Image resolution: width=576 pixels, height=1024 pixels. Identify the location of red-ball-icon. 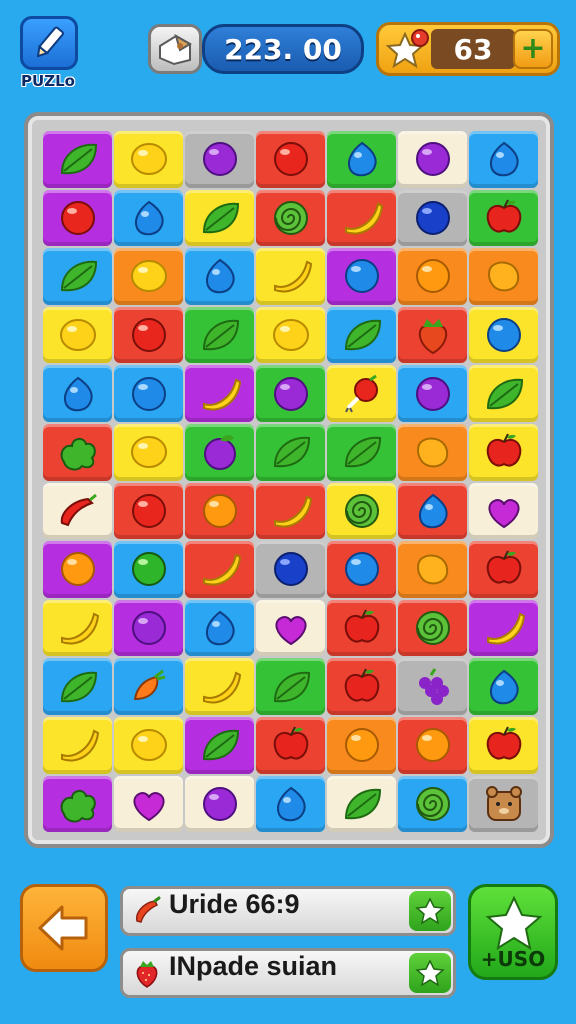
(148, 335).